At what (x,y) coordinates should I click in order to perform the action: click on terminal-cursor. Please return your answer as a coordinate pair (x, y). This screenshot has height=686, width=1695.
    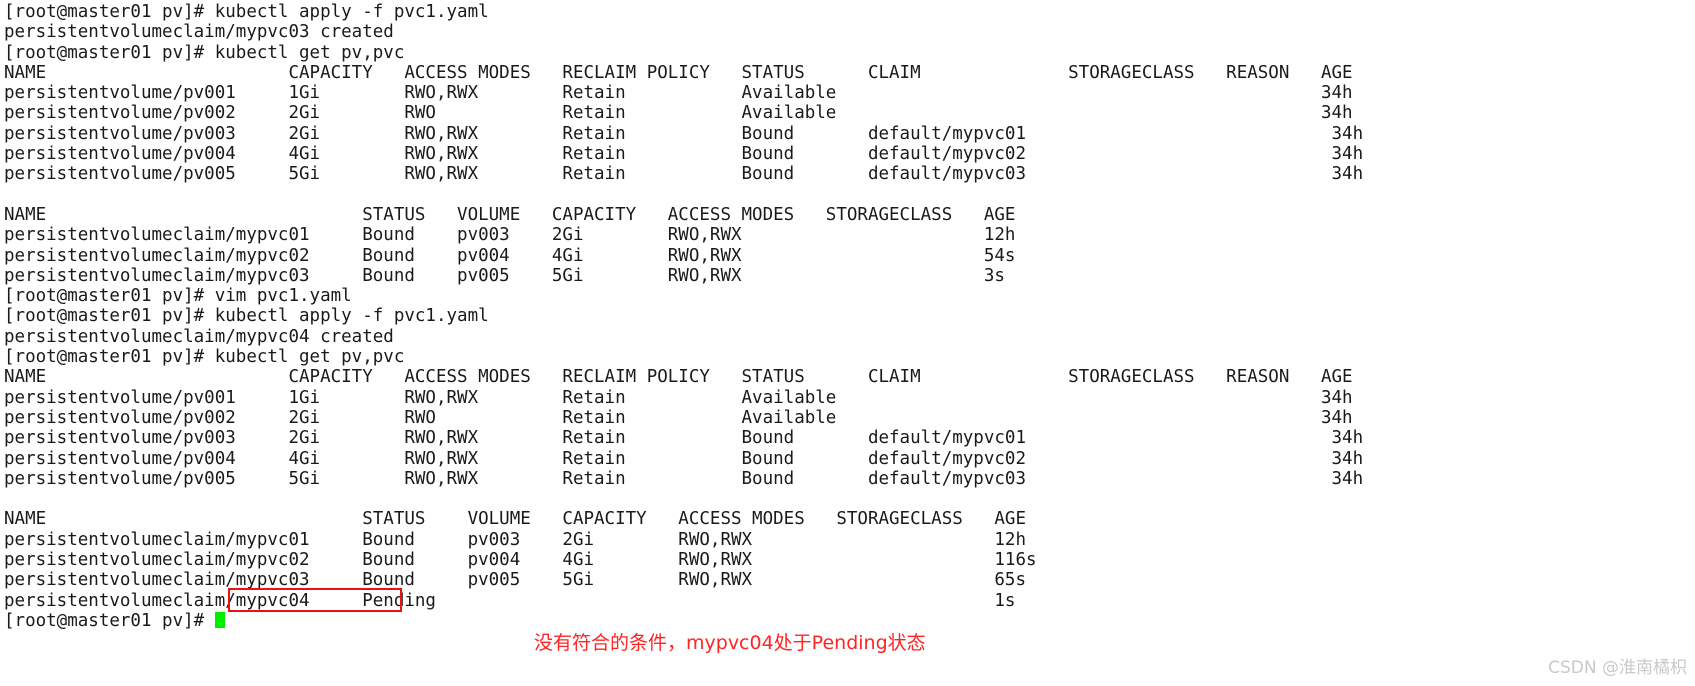
    Looking at the image, I should click on (219, 619).